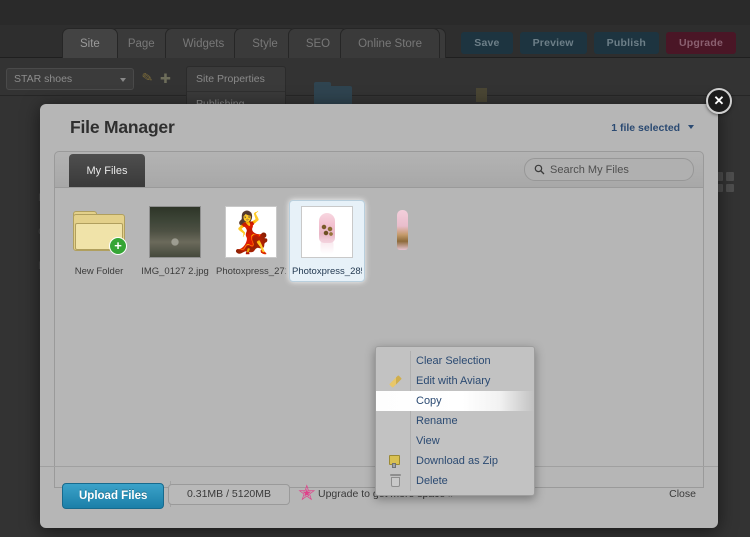  Describe the element at coordinates (375, 12) in the screenshot. I see `browser-chrome-strip` at that location.